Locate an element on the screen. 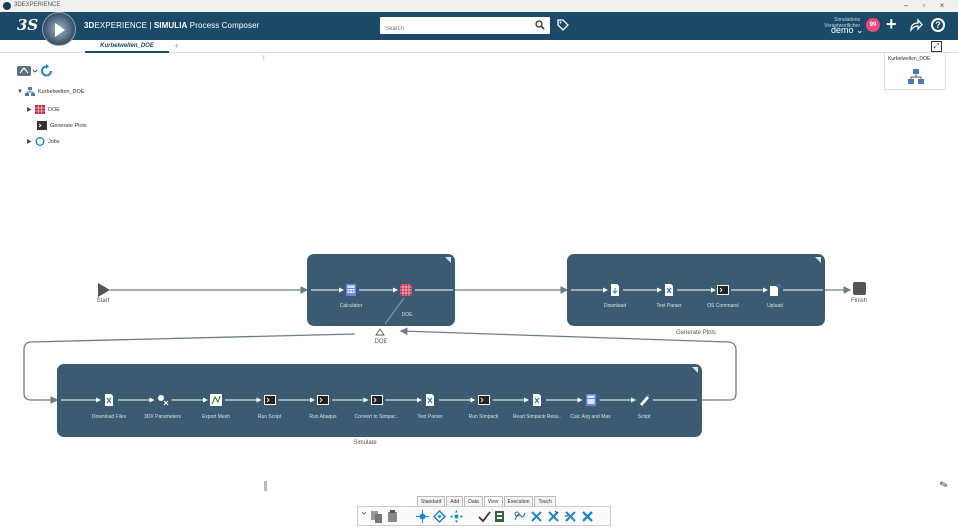 The image size is (958, 529). component-label: Upload is located at coordinates (775, 306).